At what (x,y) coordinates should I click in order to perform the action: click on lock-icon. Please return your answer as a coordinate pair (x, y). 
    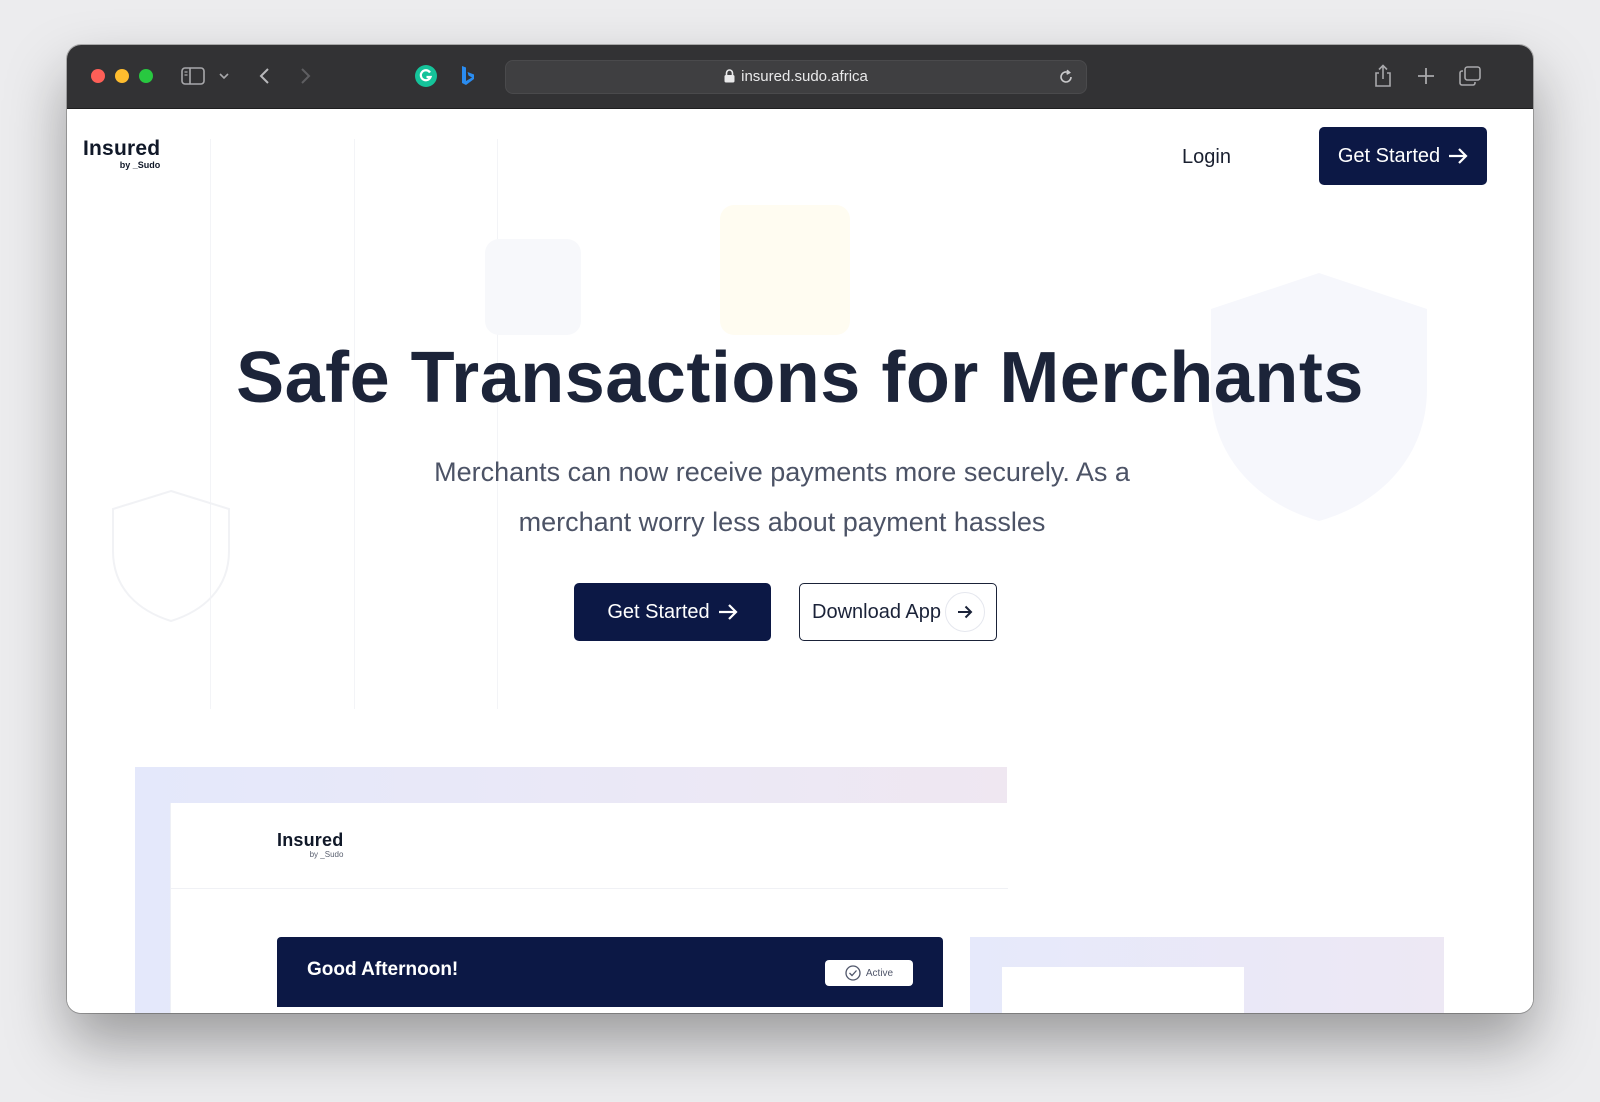
    Looking at the image, I should click on (729, 79).